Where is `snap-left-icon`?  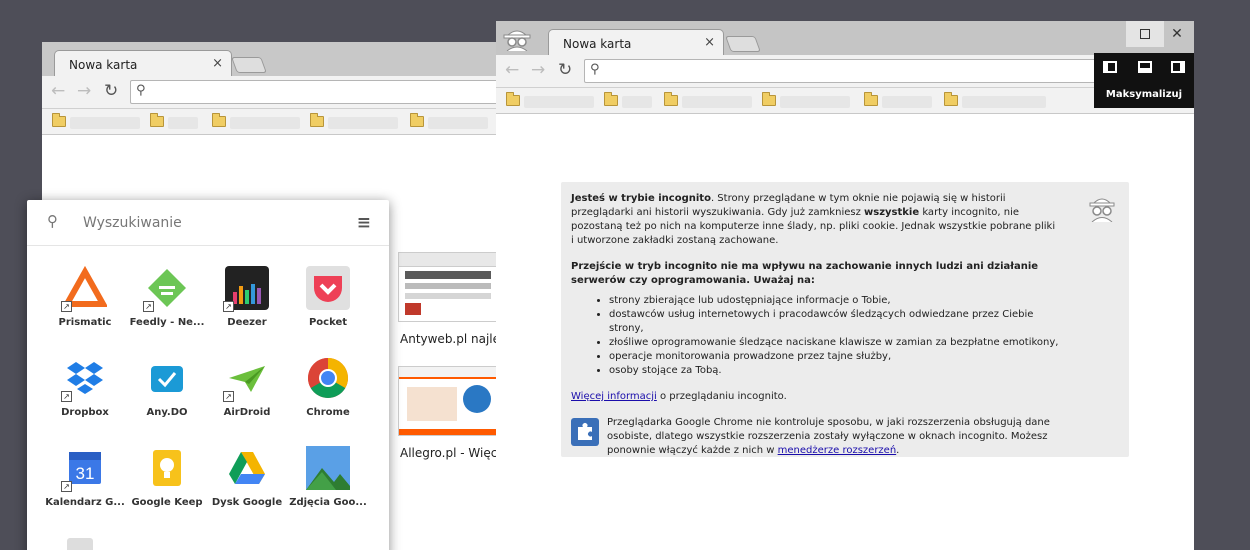 snap-left-icon is located at coordinates (1110, 67).